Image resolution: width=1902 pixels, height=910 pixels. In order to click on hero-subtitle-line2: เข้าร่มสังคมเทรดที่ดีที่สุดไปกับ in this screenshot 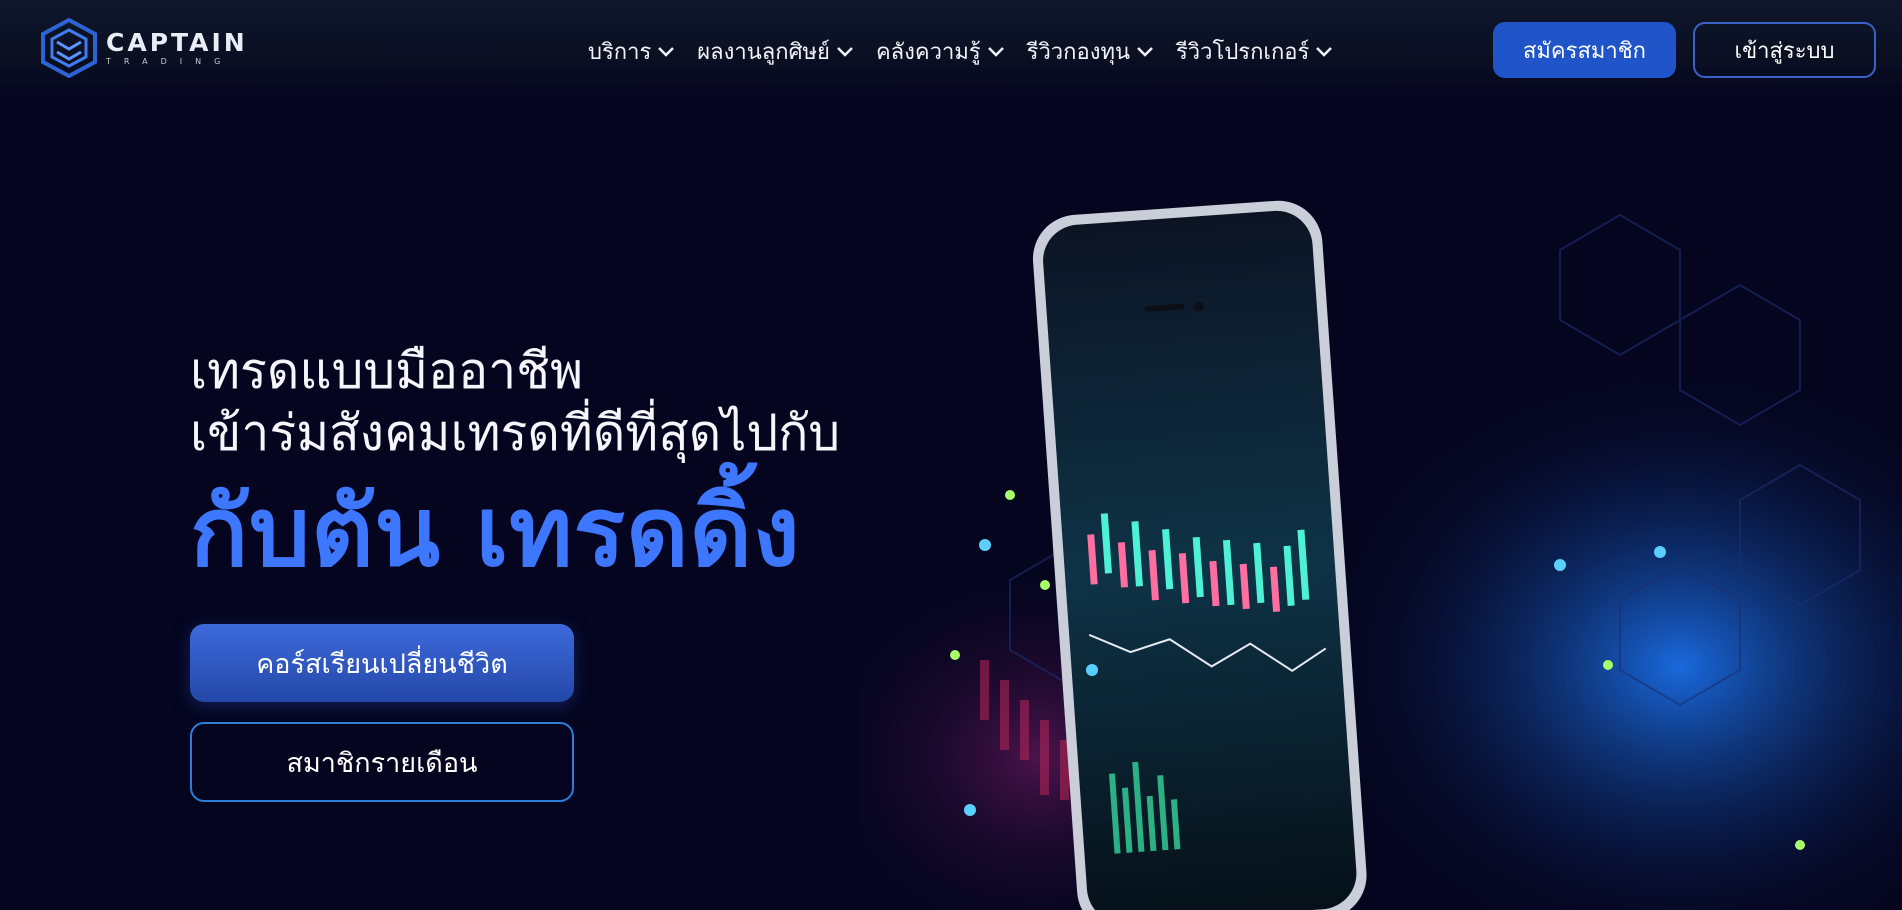, I will do `click(515, 433)`.